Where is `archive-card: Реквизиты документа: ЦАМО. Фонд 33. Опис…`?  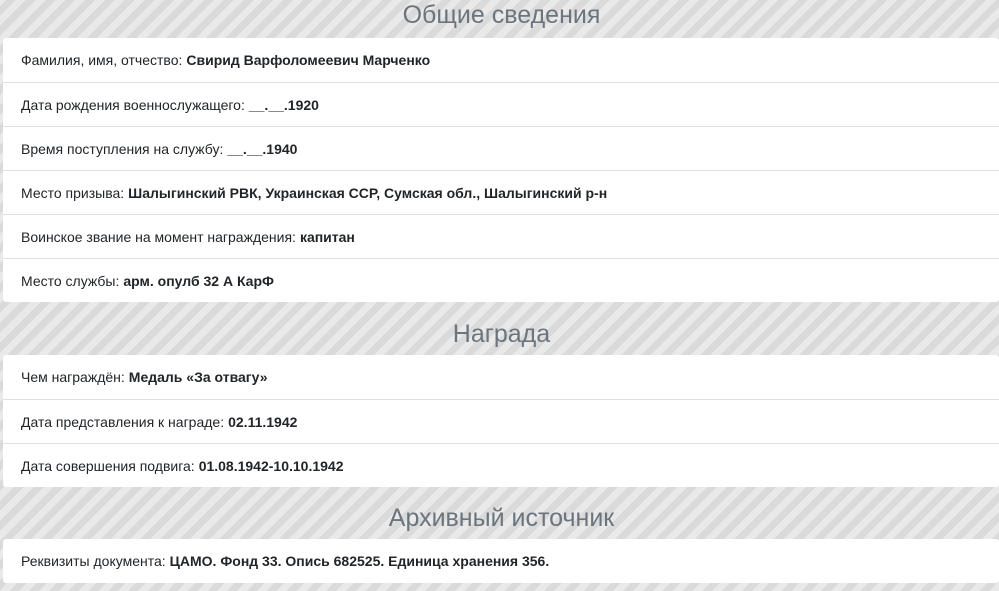 archive-card: Реквизиты документа: ЦАМО. Фонд 33. Опис… is located at coordinates (501, 561).